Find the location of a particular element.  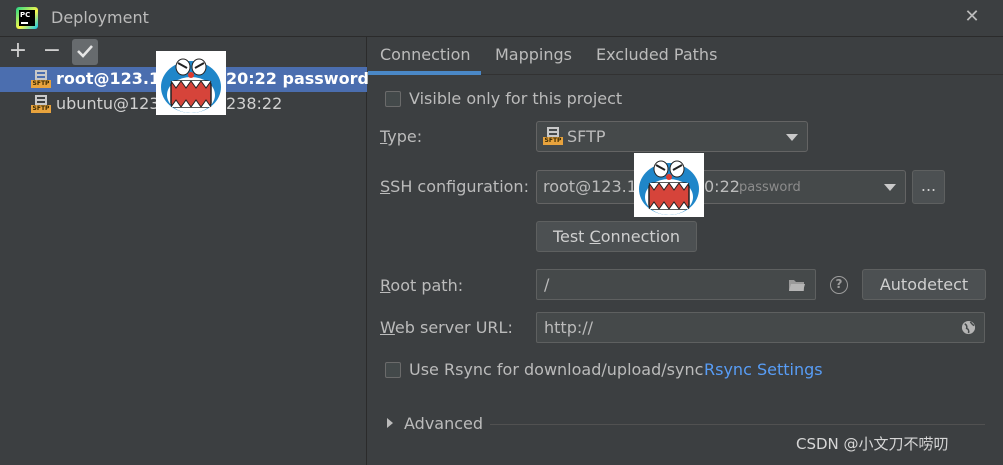

folder-icon is located at coordinates (797, 285).